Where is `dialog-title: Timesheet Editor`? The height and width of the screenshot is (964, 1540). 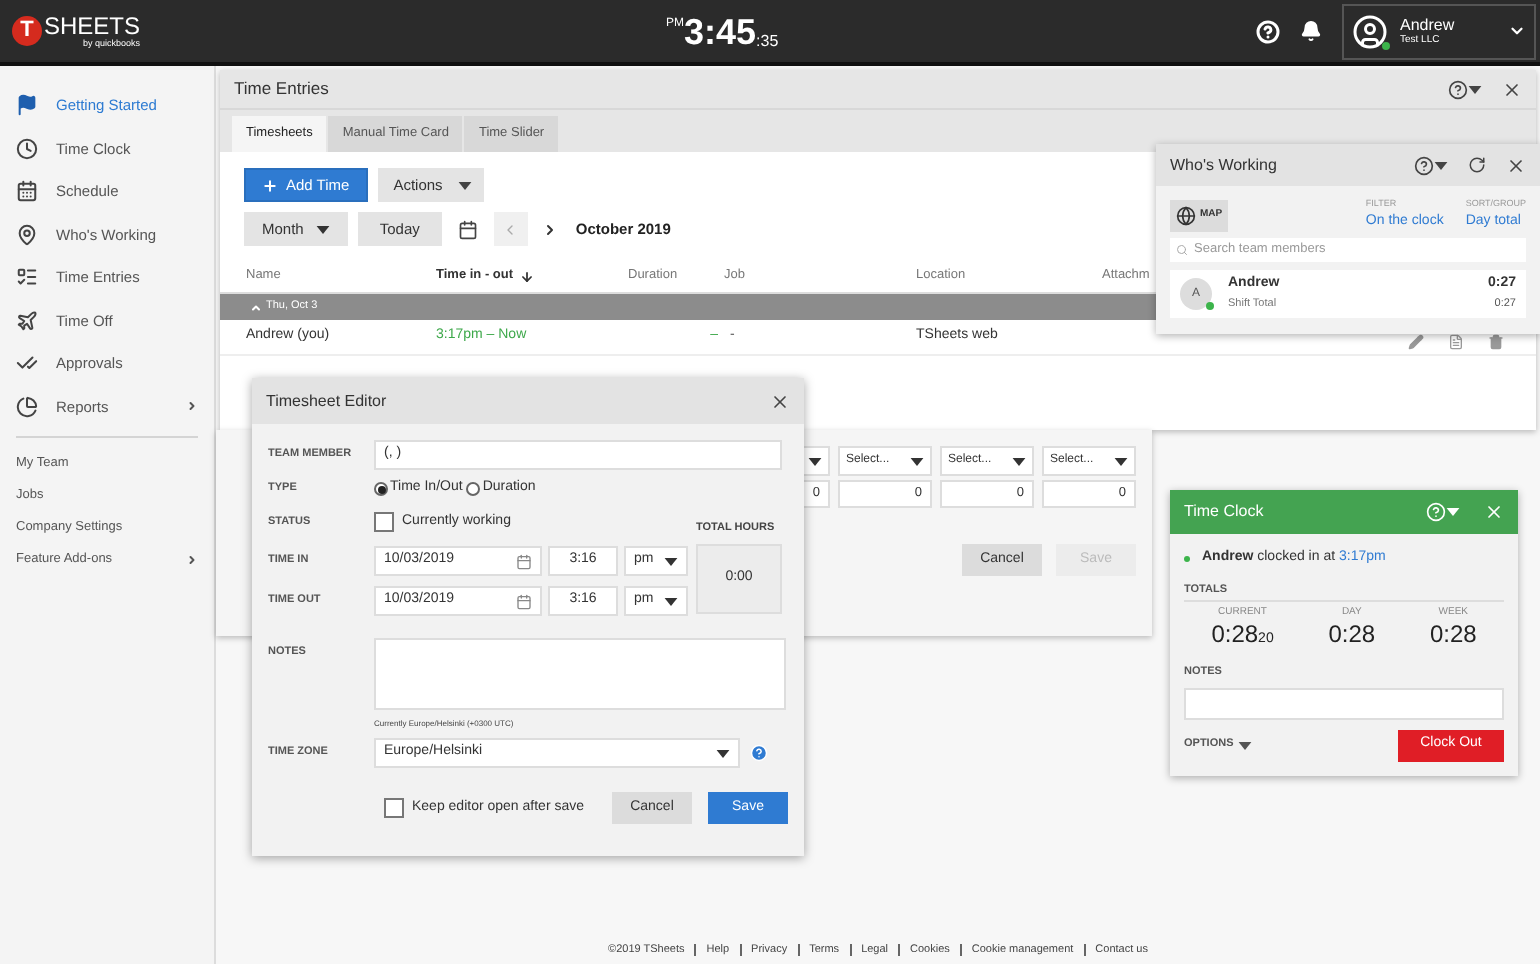
dialog-title: Timesheet Editor is located at coordinates (326, 401).